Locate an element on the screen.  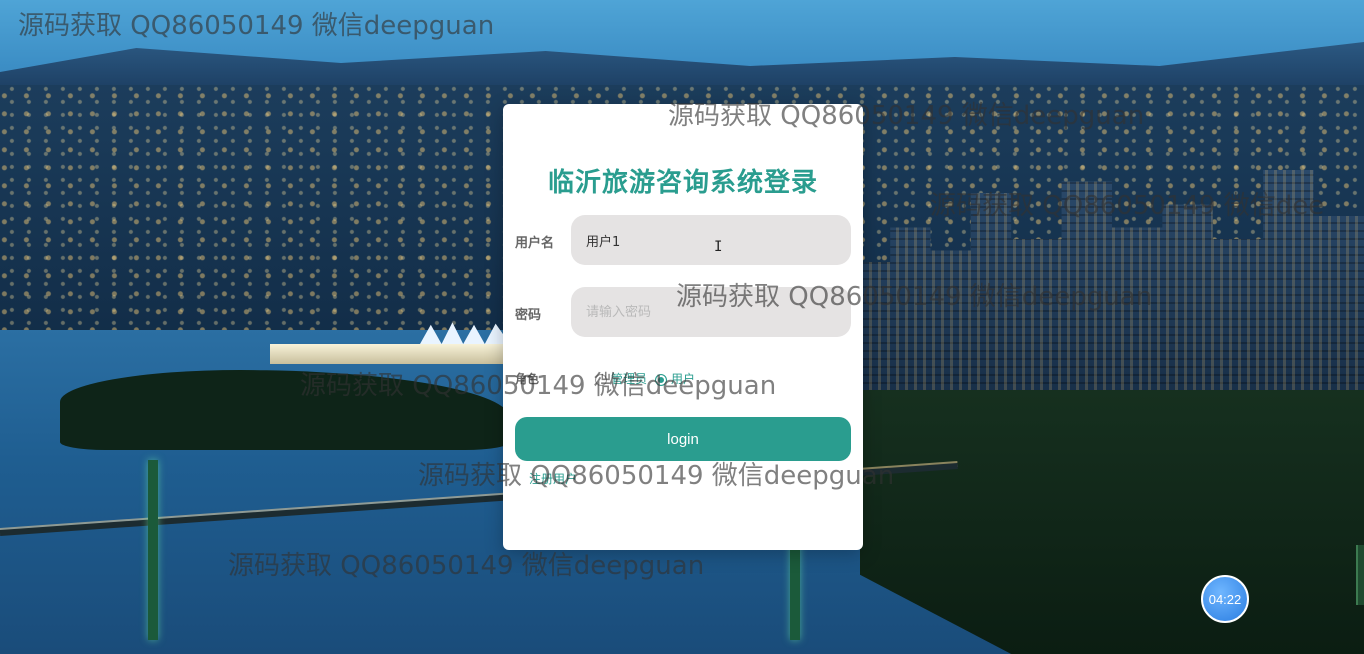
role-option-admin-label: 管理员 is located at coordinates (629, 379).